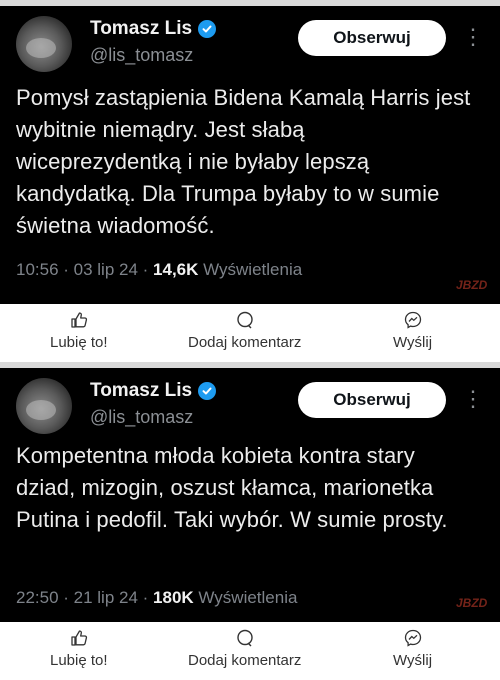 This screenshot has width=500, height=680. I want to click on post-timestamp: 22:50 · 21 lip 24 ·, so click(85, 597).